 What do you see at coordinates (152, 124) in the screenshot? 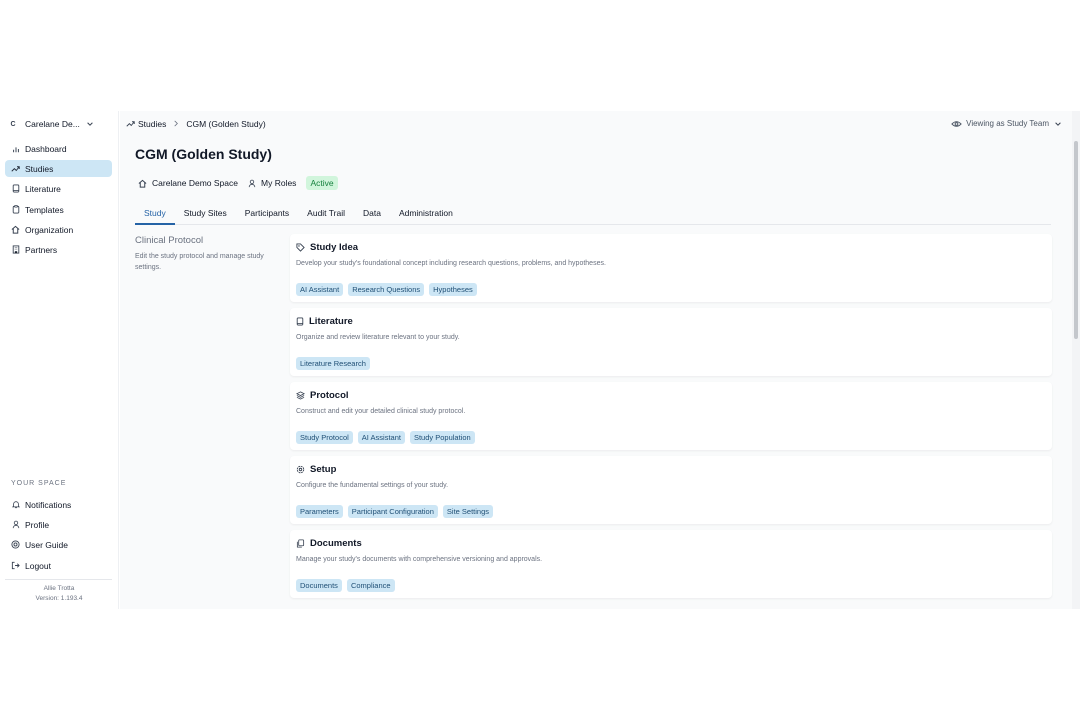
I see `breadcrumb-studies: Studies` at bounding box center [152, 124].